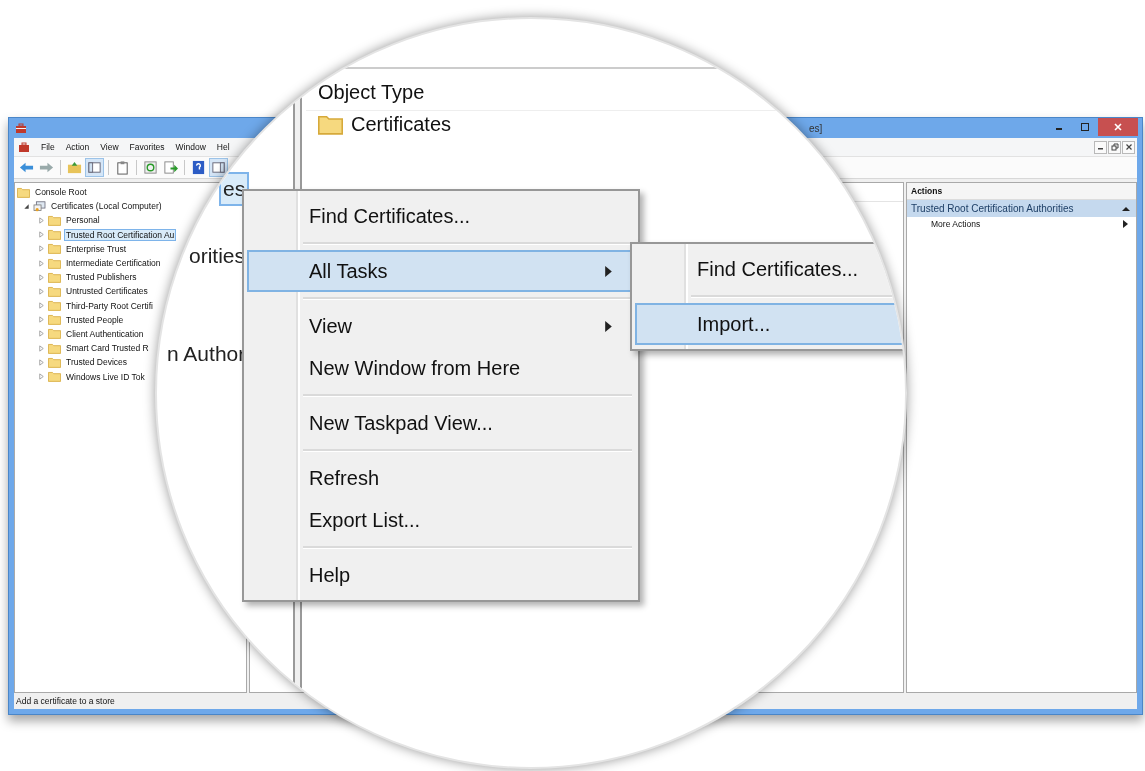 The width and height of the screenshot is (1145, 771). Describe the element at coordinates (170, 167) in the screenshot. I see `export-icon` at that location.